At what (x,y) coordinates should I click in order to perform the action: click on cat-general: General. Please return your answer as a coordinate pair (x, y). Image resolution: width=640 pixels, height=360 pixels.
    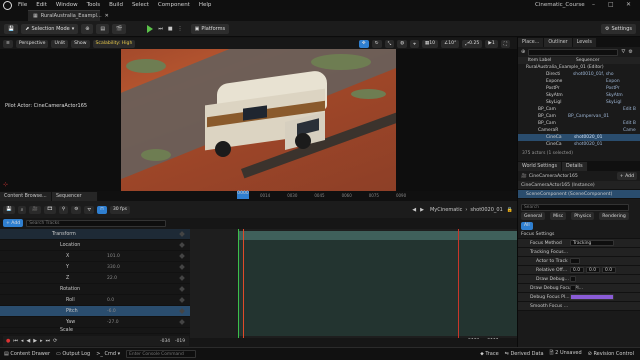
    Looking at the image, I should click on (533, 216).